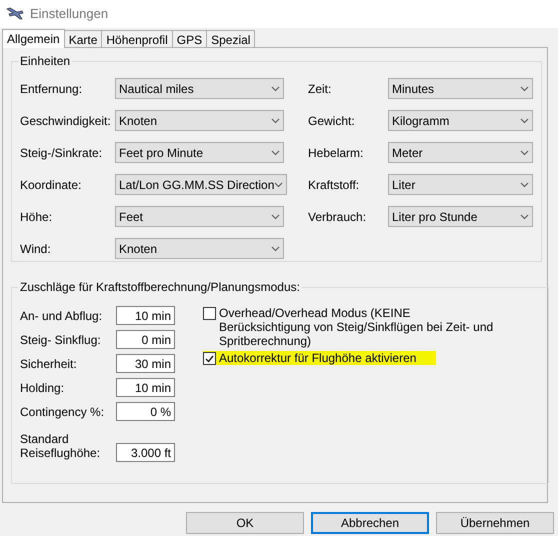  What do you see at coordinates (83, 38) in the screenshot?
I see `tab: Karte` at bounding box center [83, 38].